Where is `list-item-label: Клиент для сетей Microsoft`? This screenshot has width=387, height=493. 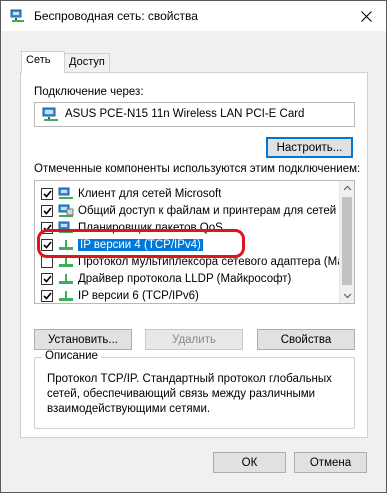 list-item-label: Клиент для сетей Microsoft is located at coordinates (150, 193).